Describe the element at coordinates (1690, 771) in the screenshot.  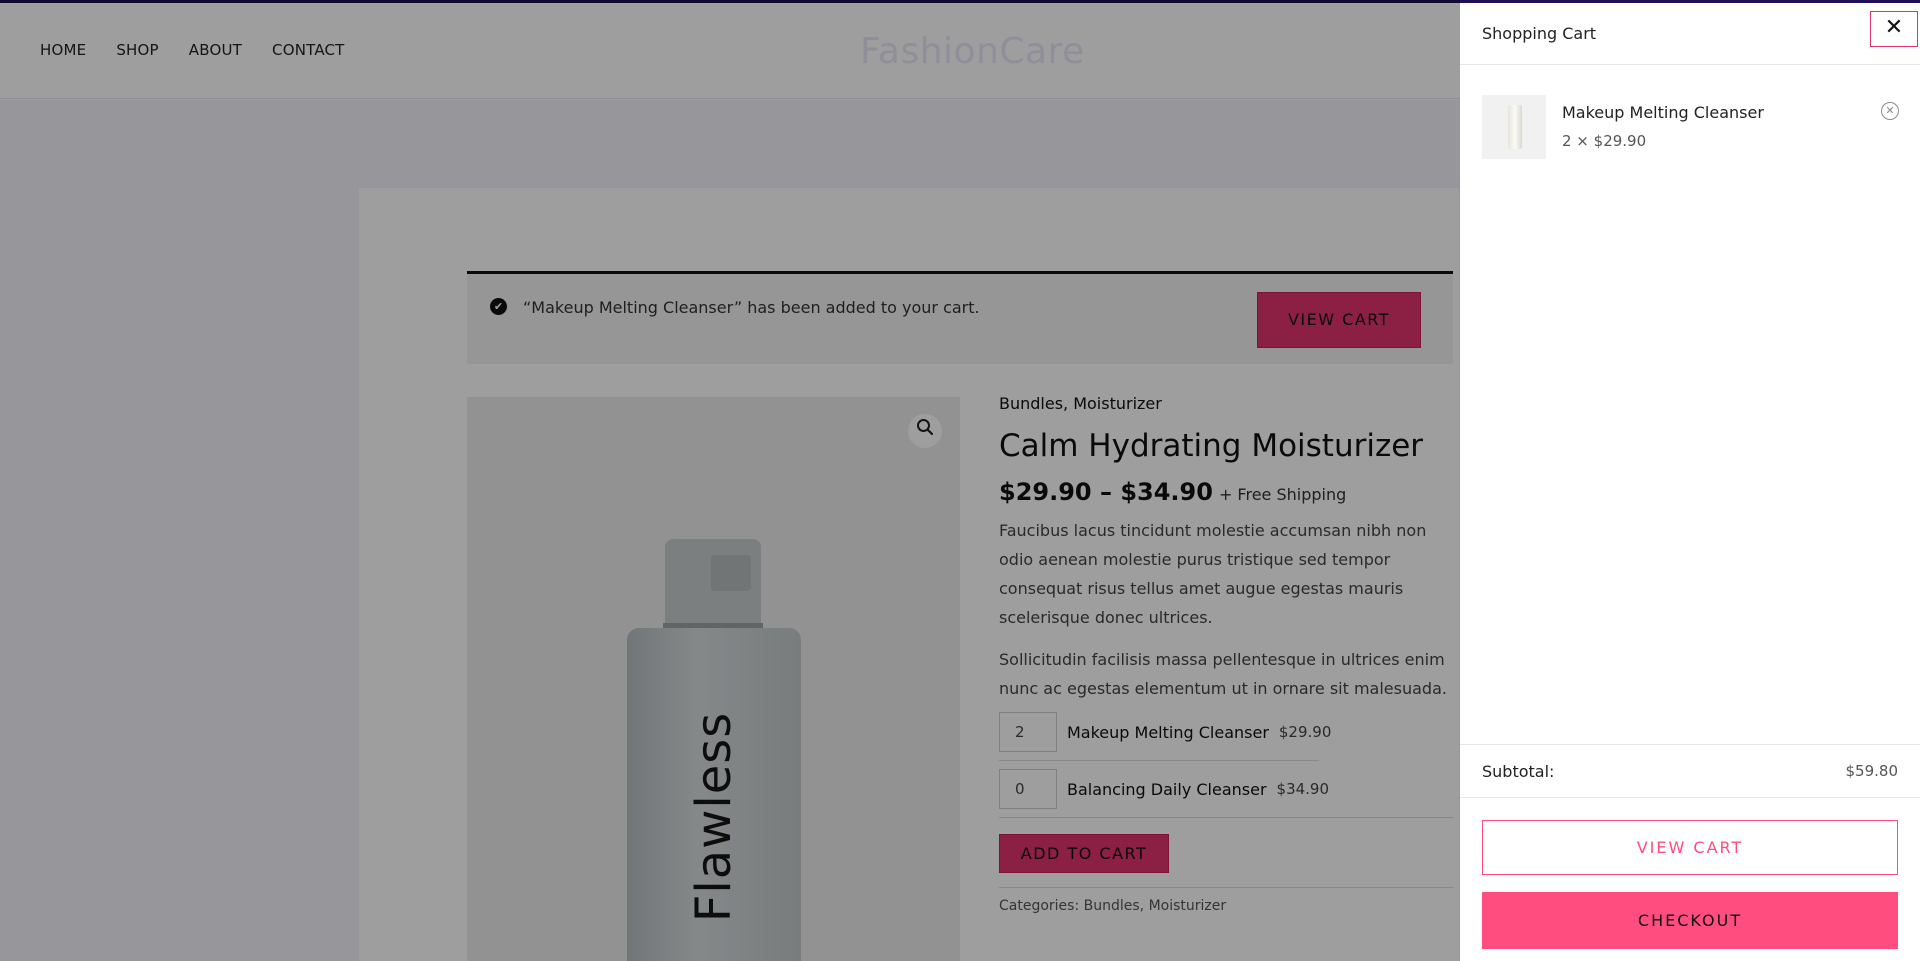
I see `subtotal-bar: Subtotal: $59.80` at that location.